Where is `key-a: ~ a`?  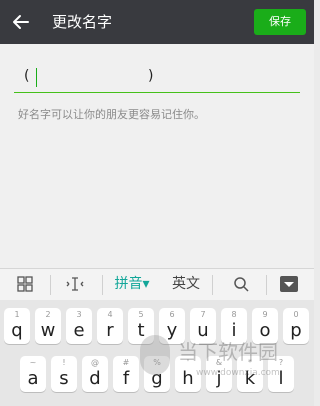
key-a: ~ a is located at coordinates (33, 374).